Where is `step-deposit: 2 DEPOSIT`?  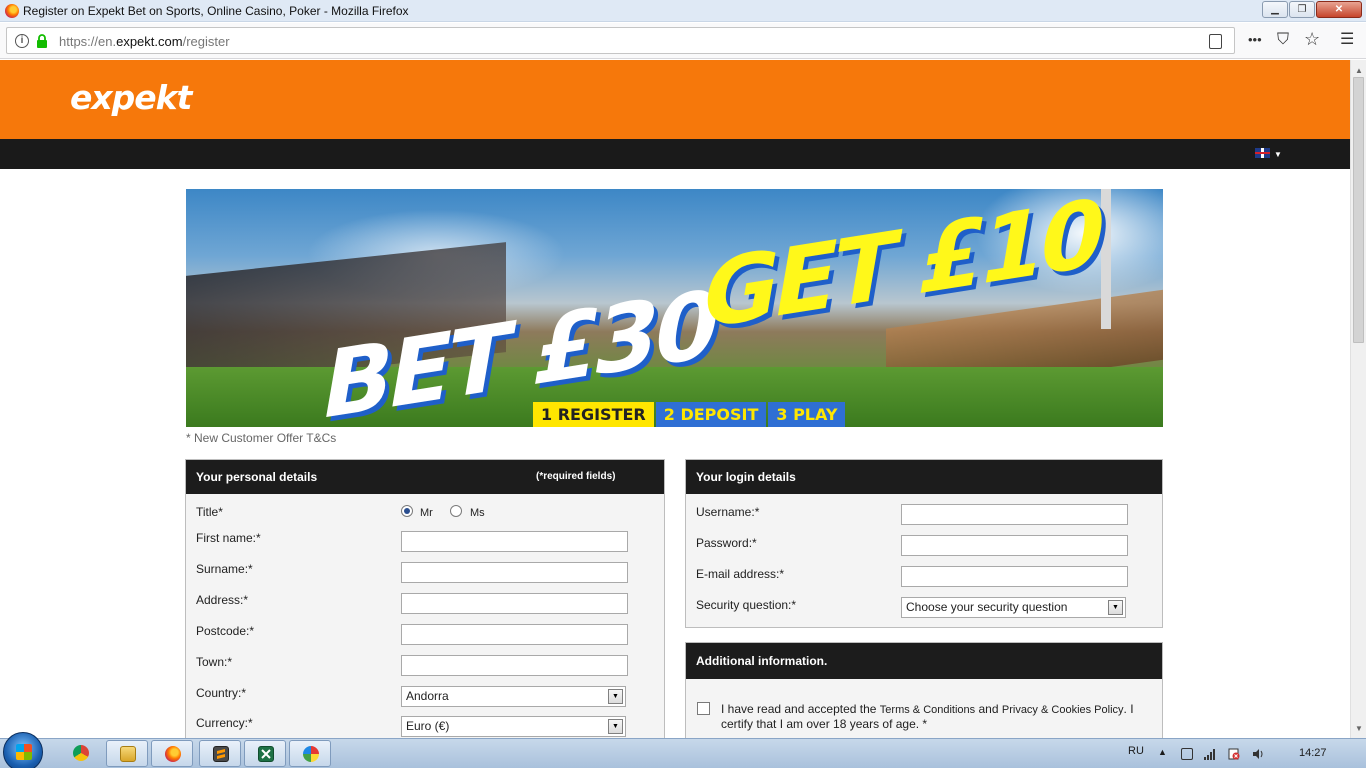
step-deposit: 2 DEPOSIT is located at coordinates (711, 414).